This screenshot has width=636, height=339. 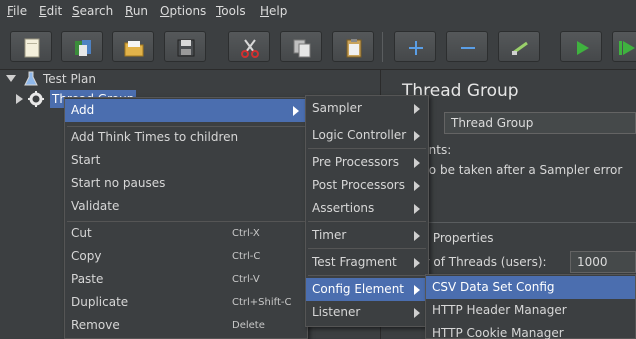 I want to click on menu-item-validate: Validate, so click(x=186, y=206).